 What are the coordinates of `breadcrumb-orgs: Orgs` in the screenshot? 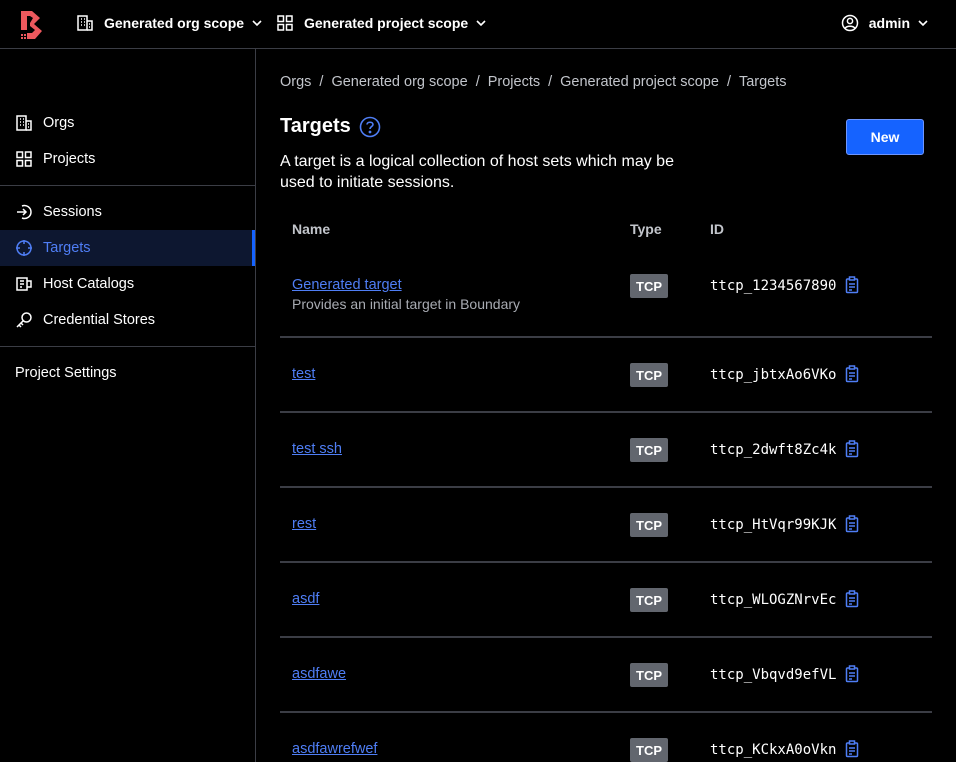 It's located at (295, 82).